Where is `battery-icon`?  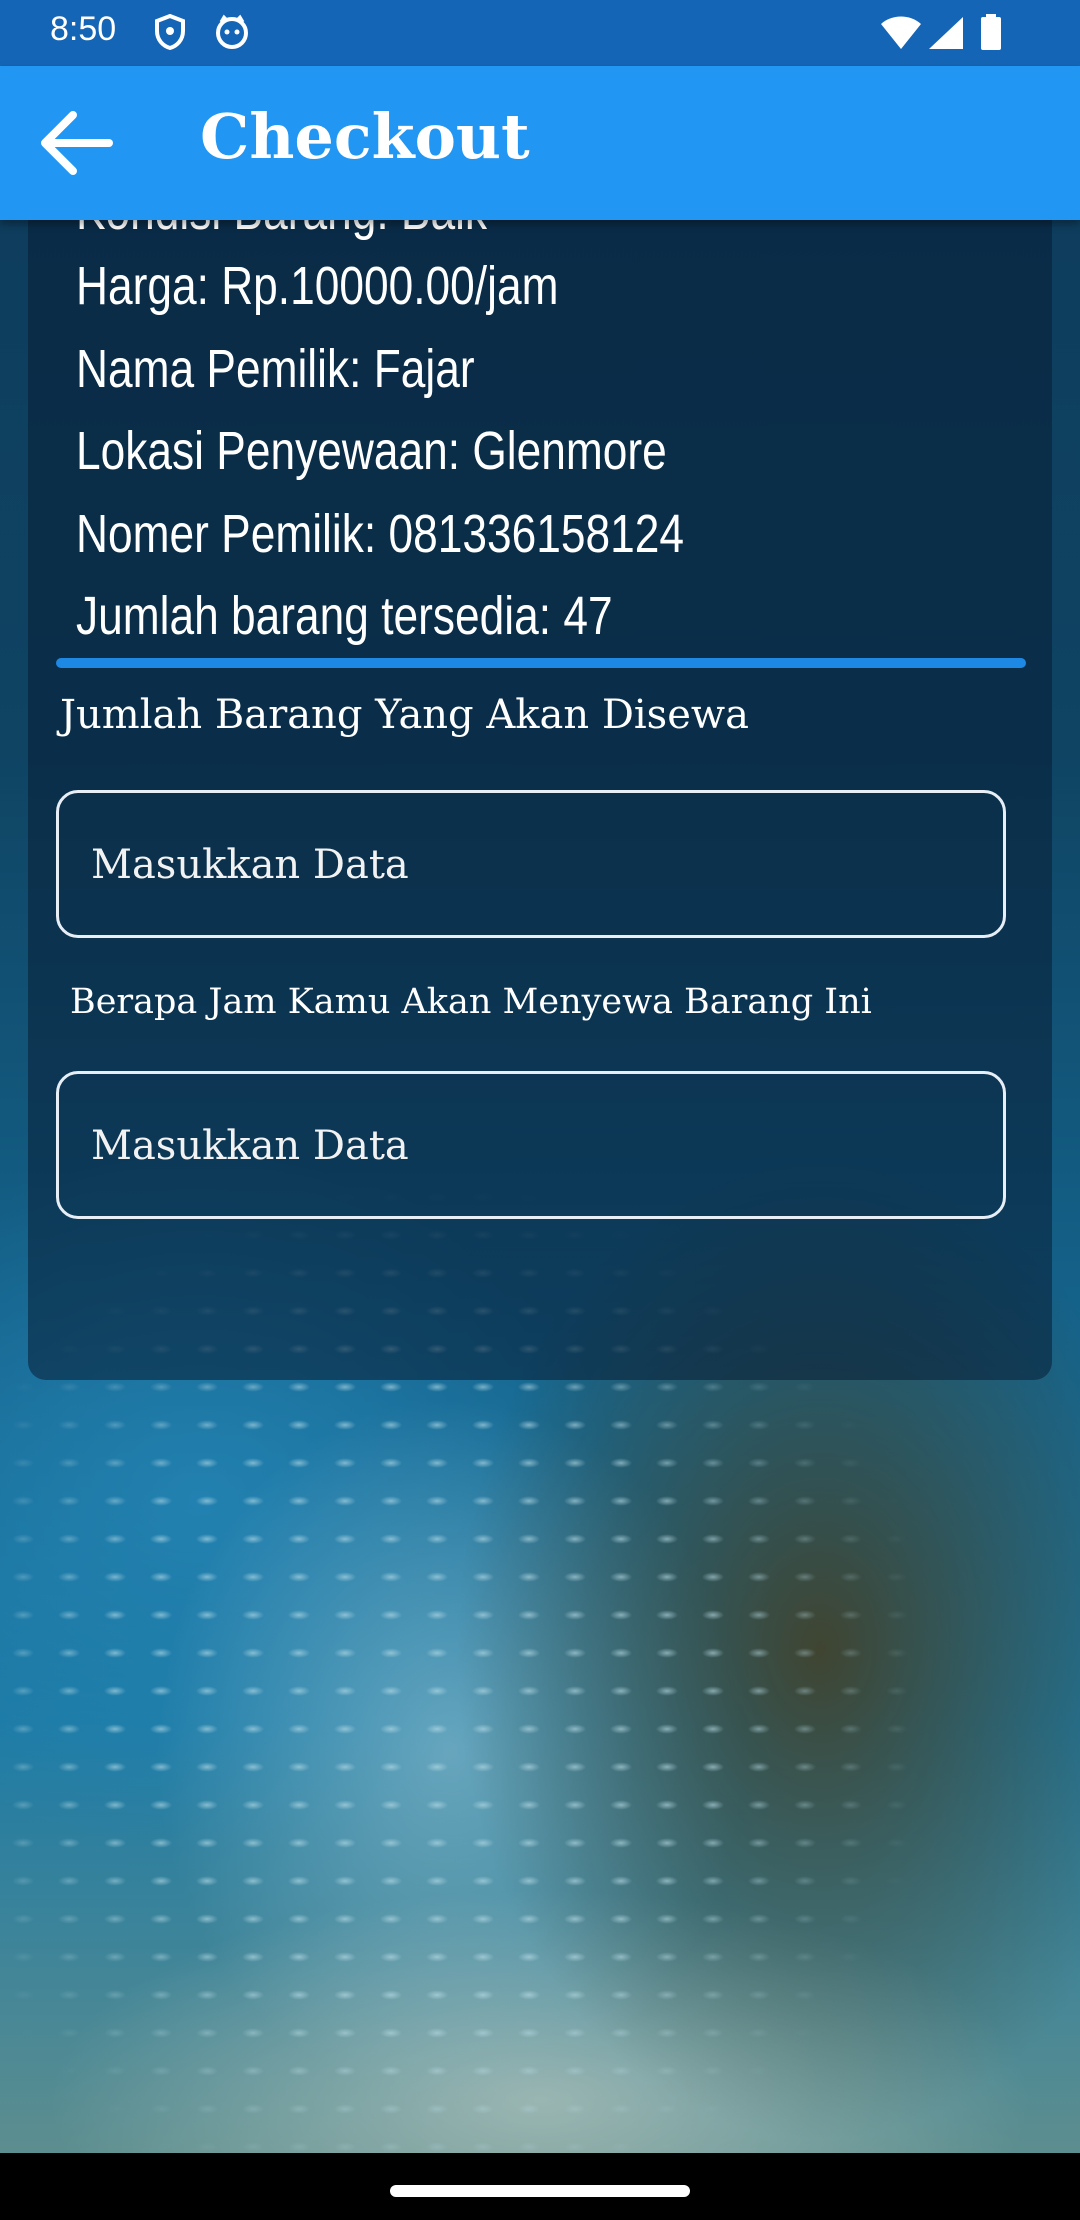
battery-icon is located at coordinates (991, 34).